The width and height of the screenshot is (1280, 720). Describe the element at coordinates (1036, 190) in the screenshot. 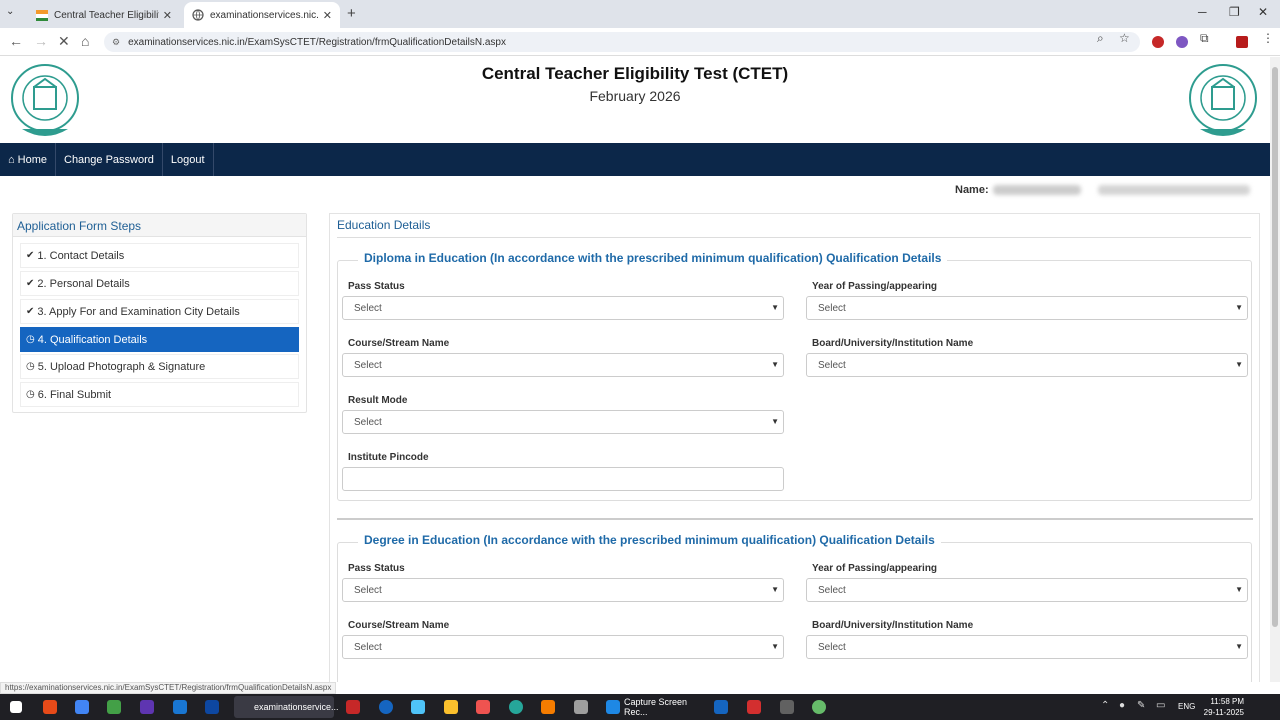

I see `redacted-name` at that location.